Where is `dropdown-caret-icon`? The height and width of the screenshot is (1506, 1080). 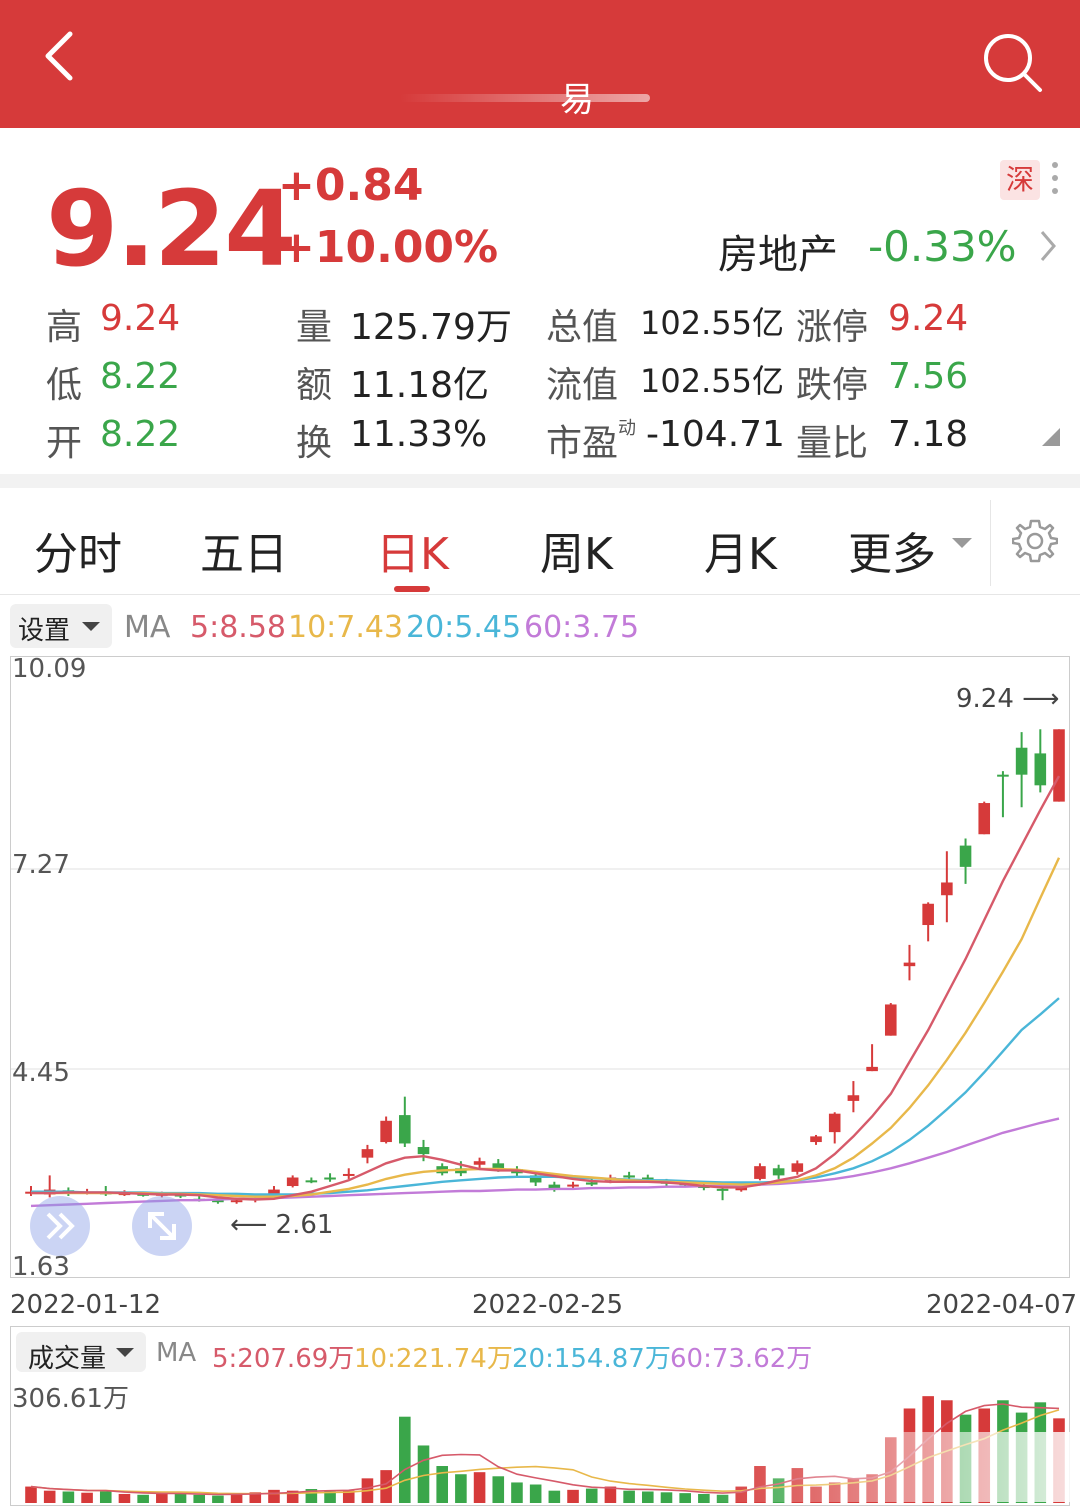
dropdown-caret-icon is located at coordinates (962, 543).